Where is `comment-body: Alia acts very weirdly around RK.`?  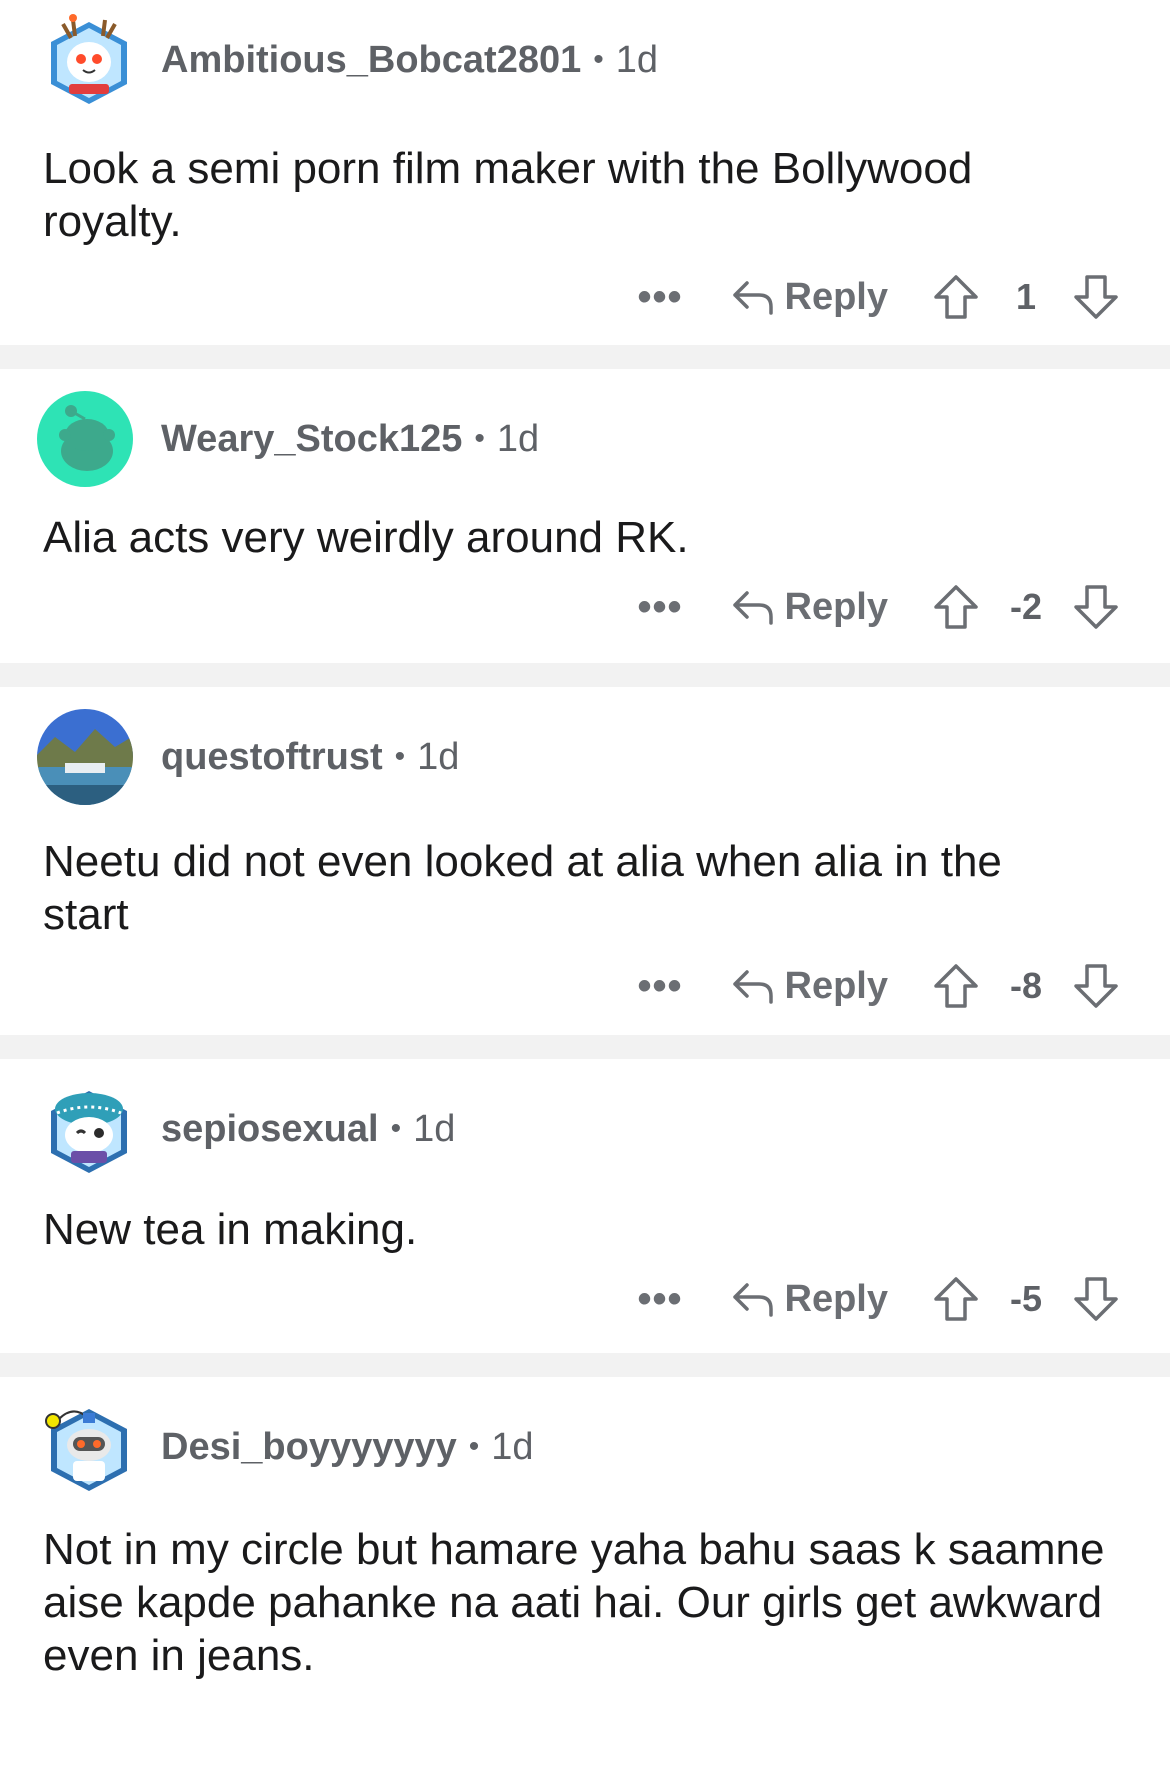 comment-body: Alia acts very weirdly around RK. is located at coordinates (366, 537).